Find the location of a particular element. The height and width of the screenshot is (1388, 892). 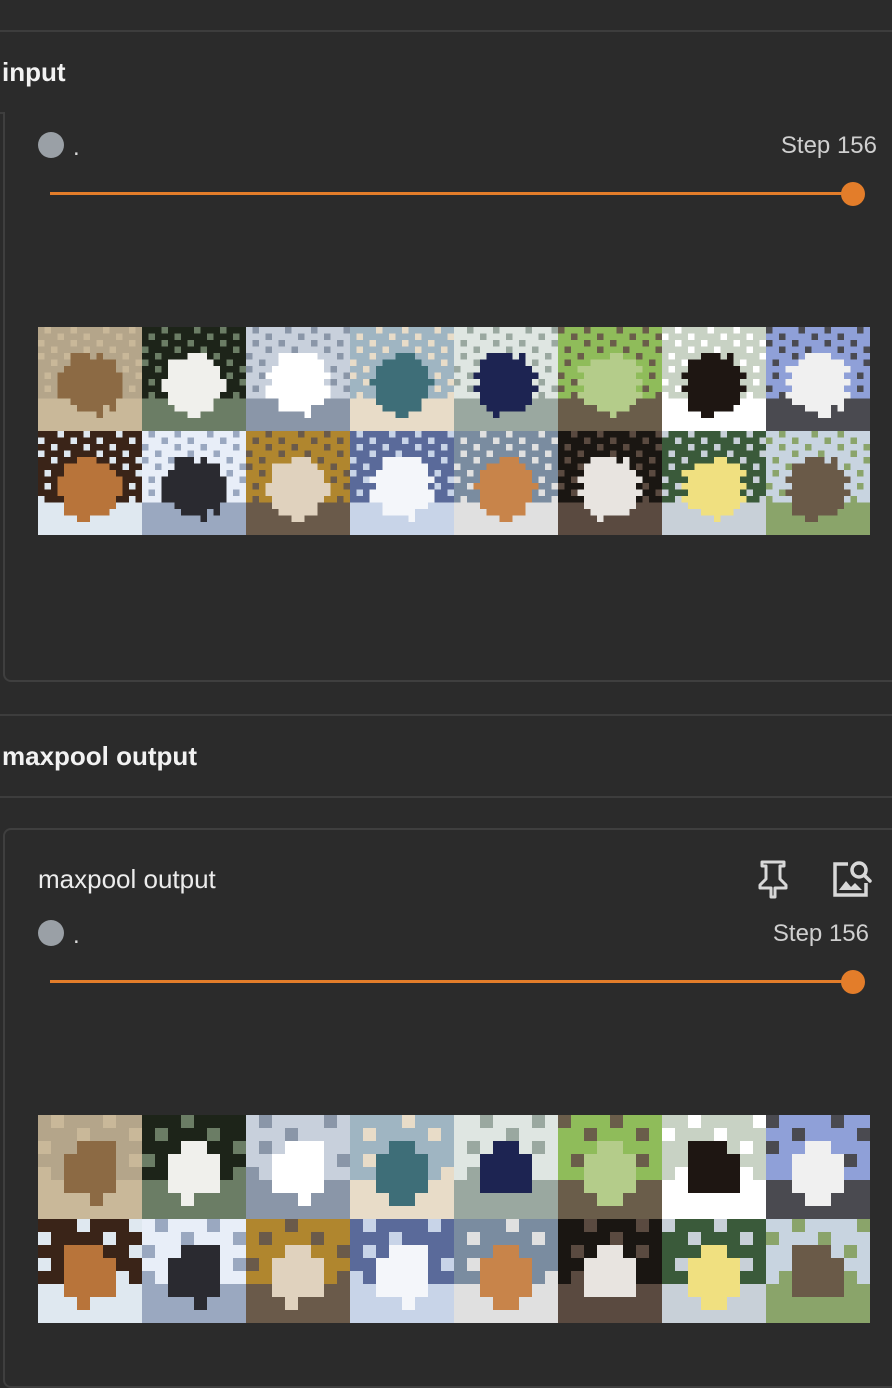

image-search-icon is located at coordinates (852, 879).